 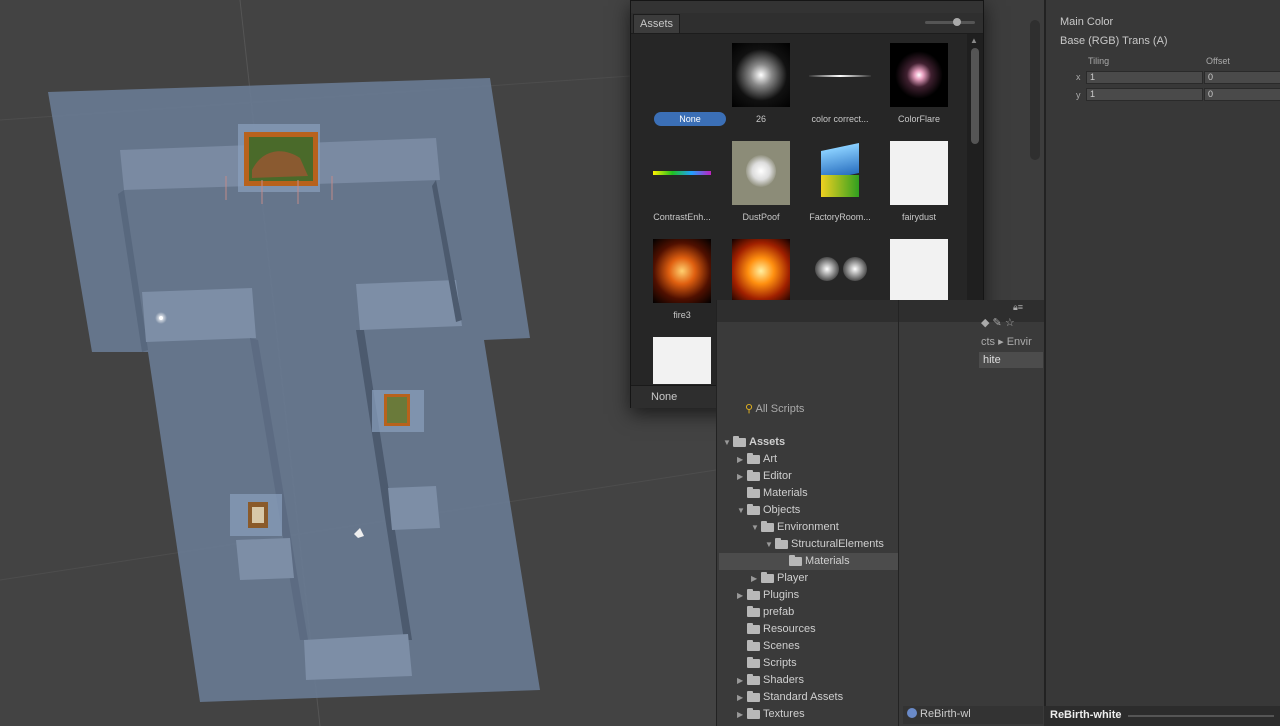 I want to click on asset-item: fire3, so click(x=678, y=279).